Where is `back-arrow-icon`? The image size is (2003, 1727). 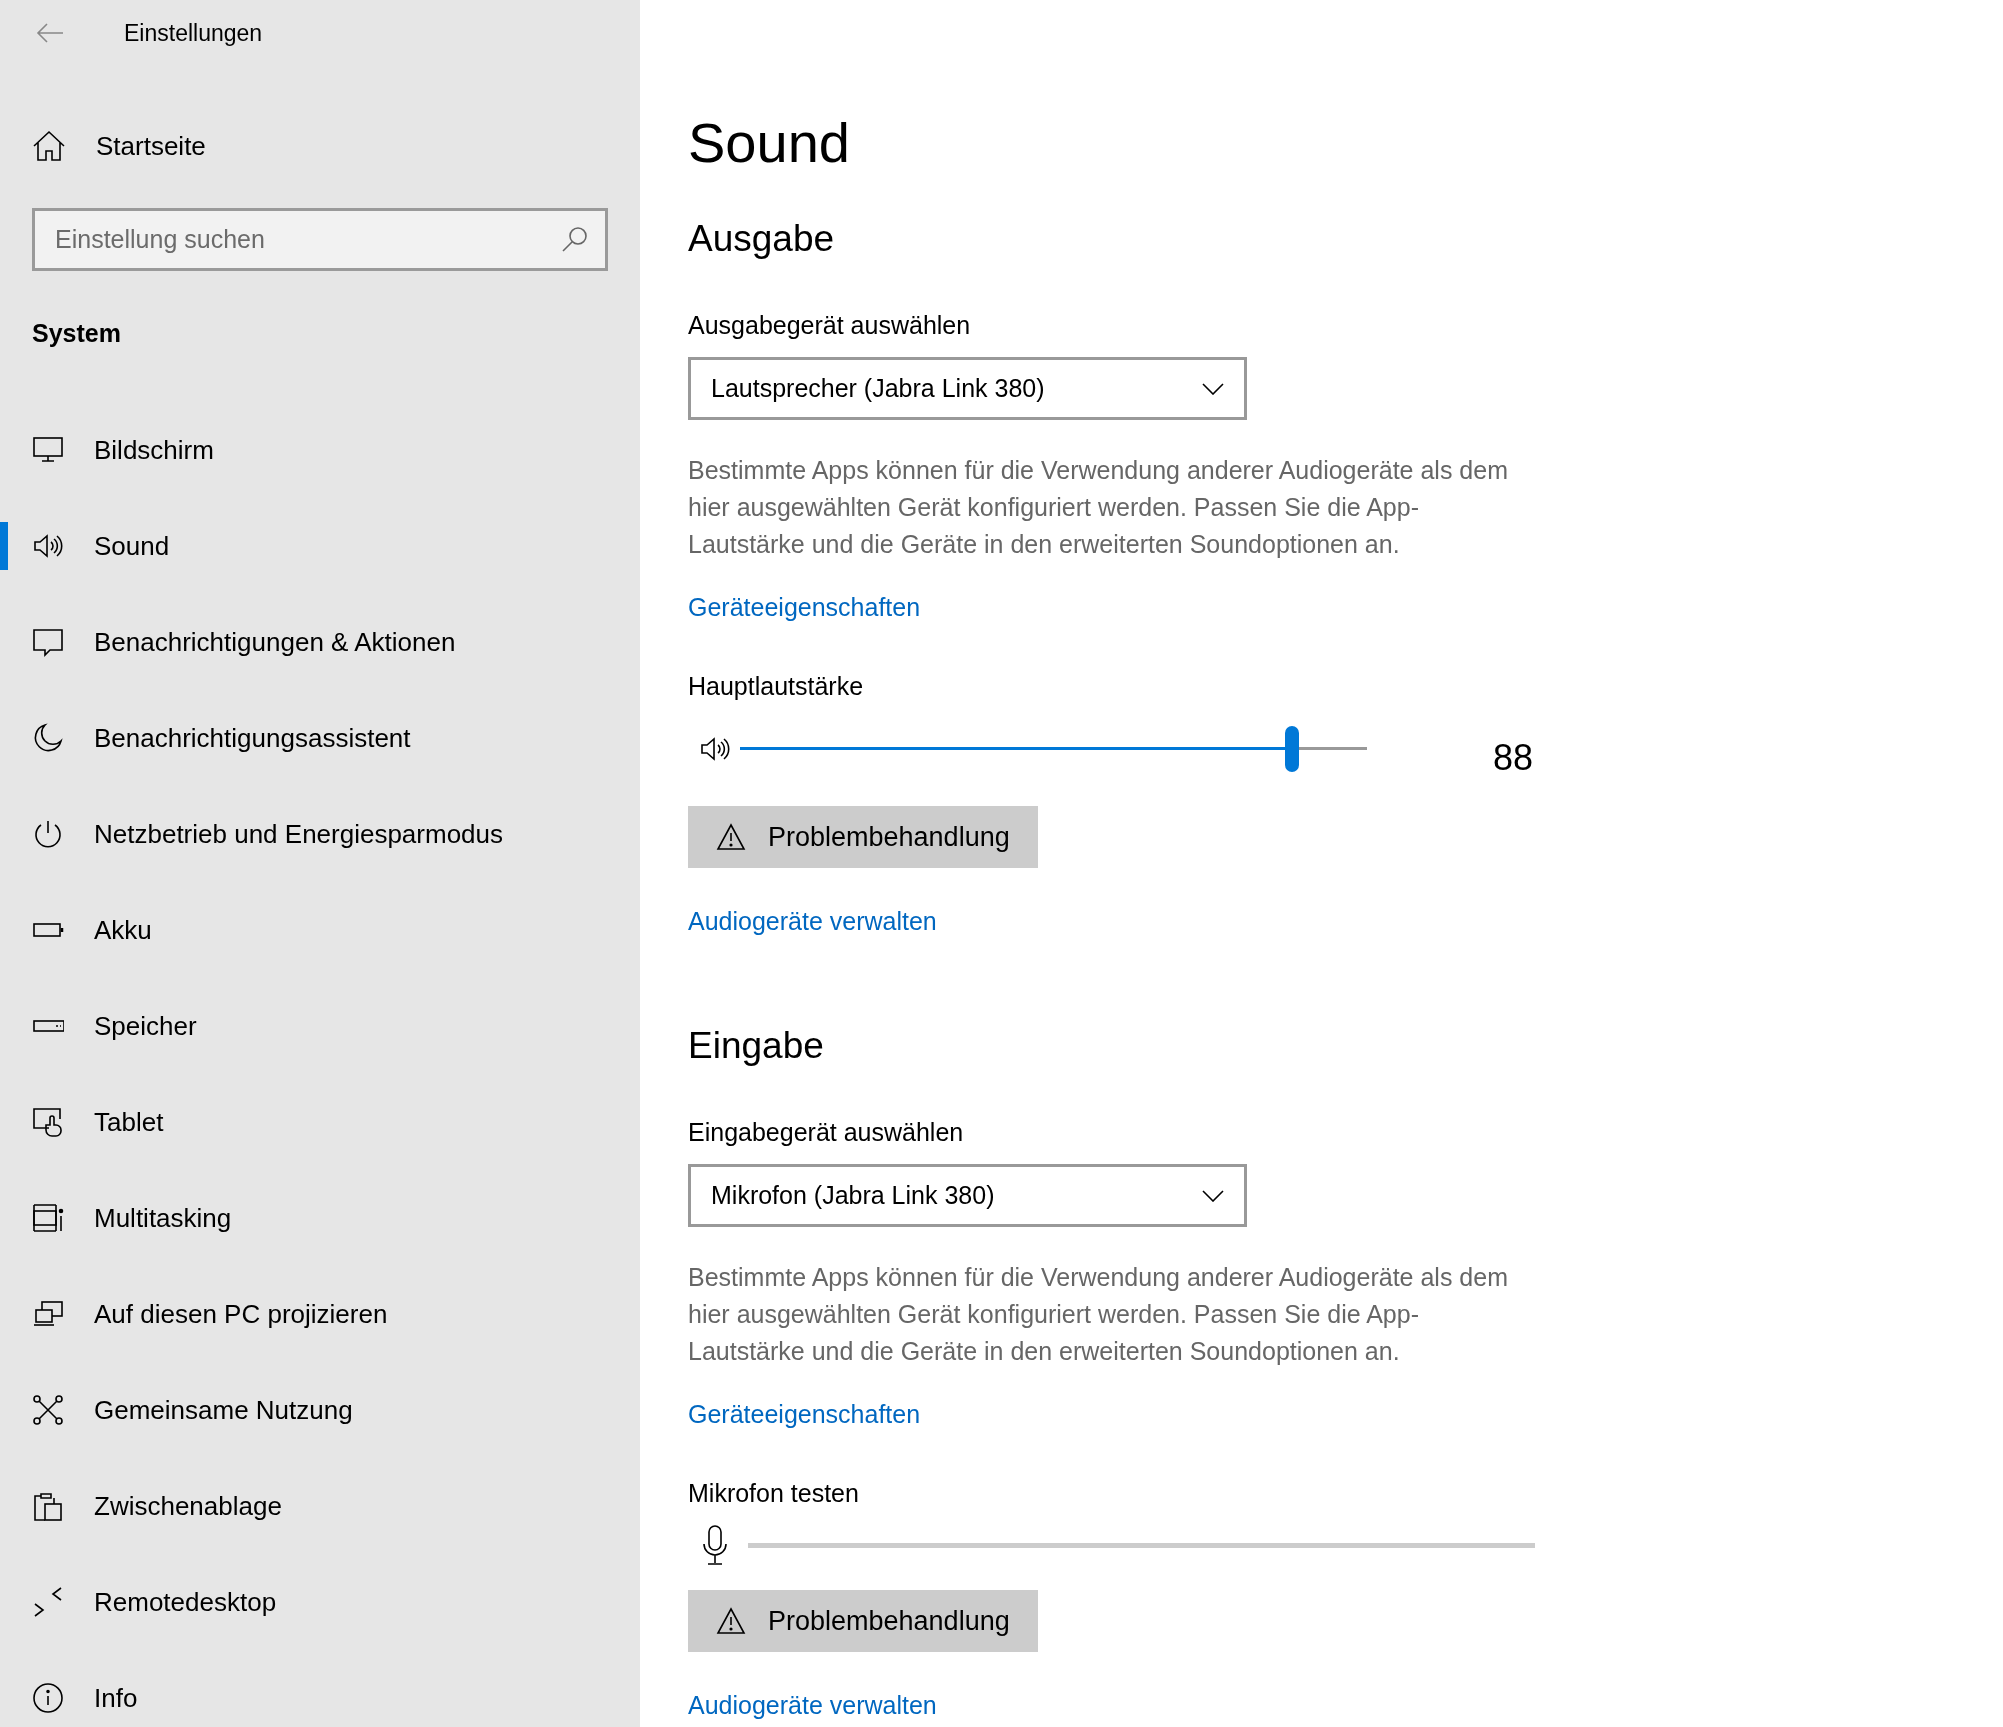 back-arrow-icon is located at coordinates (50, 33).